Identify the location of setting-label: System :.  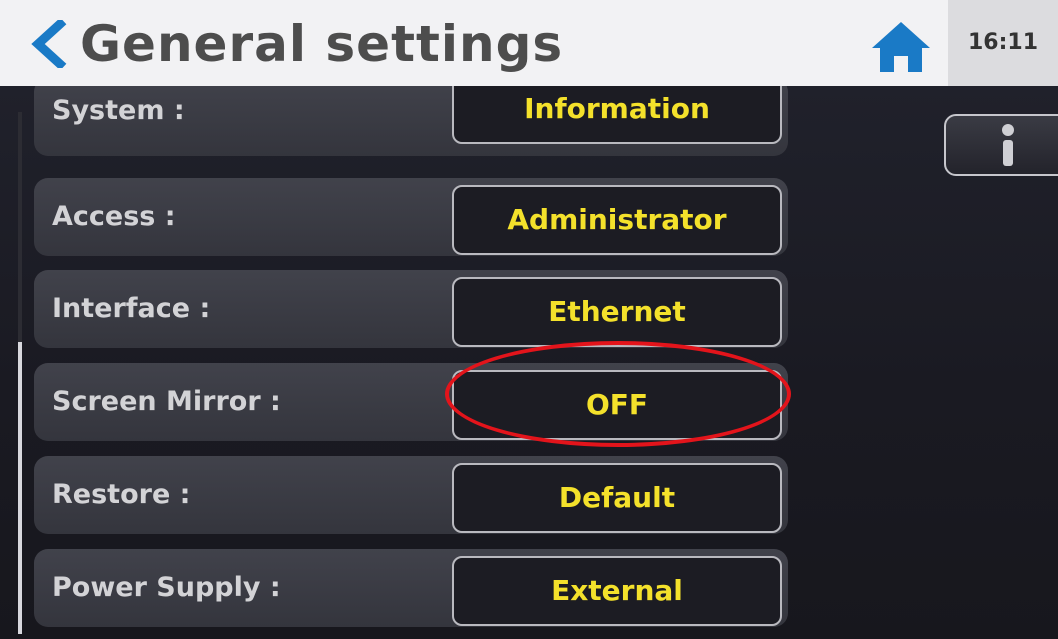
(118, 110).